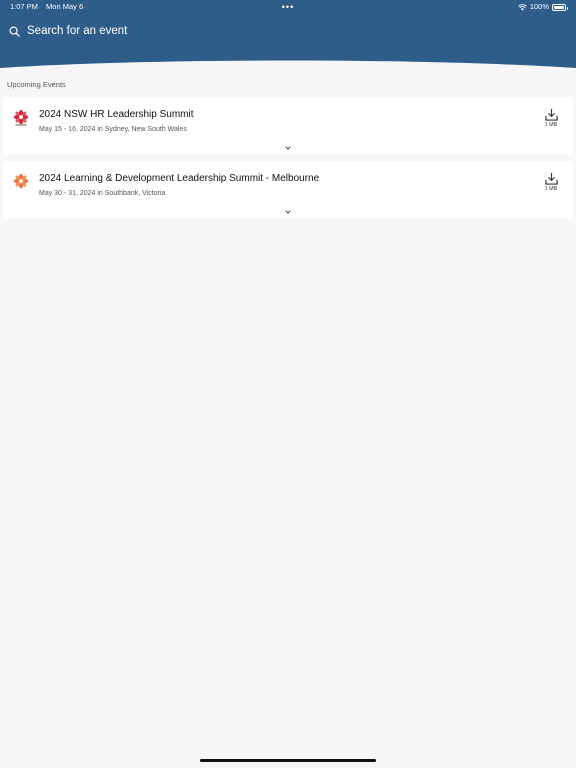 This screenshot has width=576, height=768. What do you see at coordinates (288, 760) in the screenshot?
I see `home-indicator` at bounding box center [288, 760].